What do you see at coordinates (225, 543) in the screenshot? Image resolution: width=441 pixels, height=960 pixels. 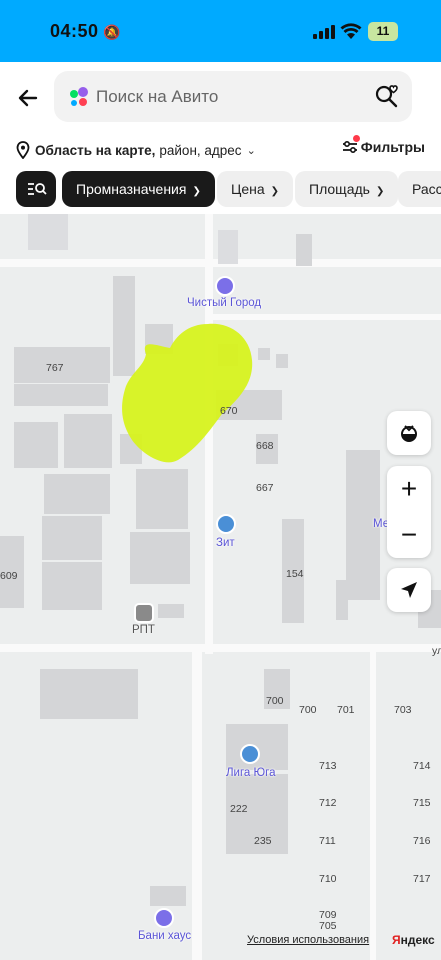 I see `poi-label: Зит` at bounding box center [225, 543].